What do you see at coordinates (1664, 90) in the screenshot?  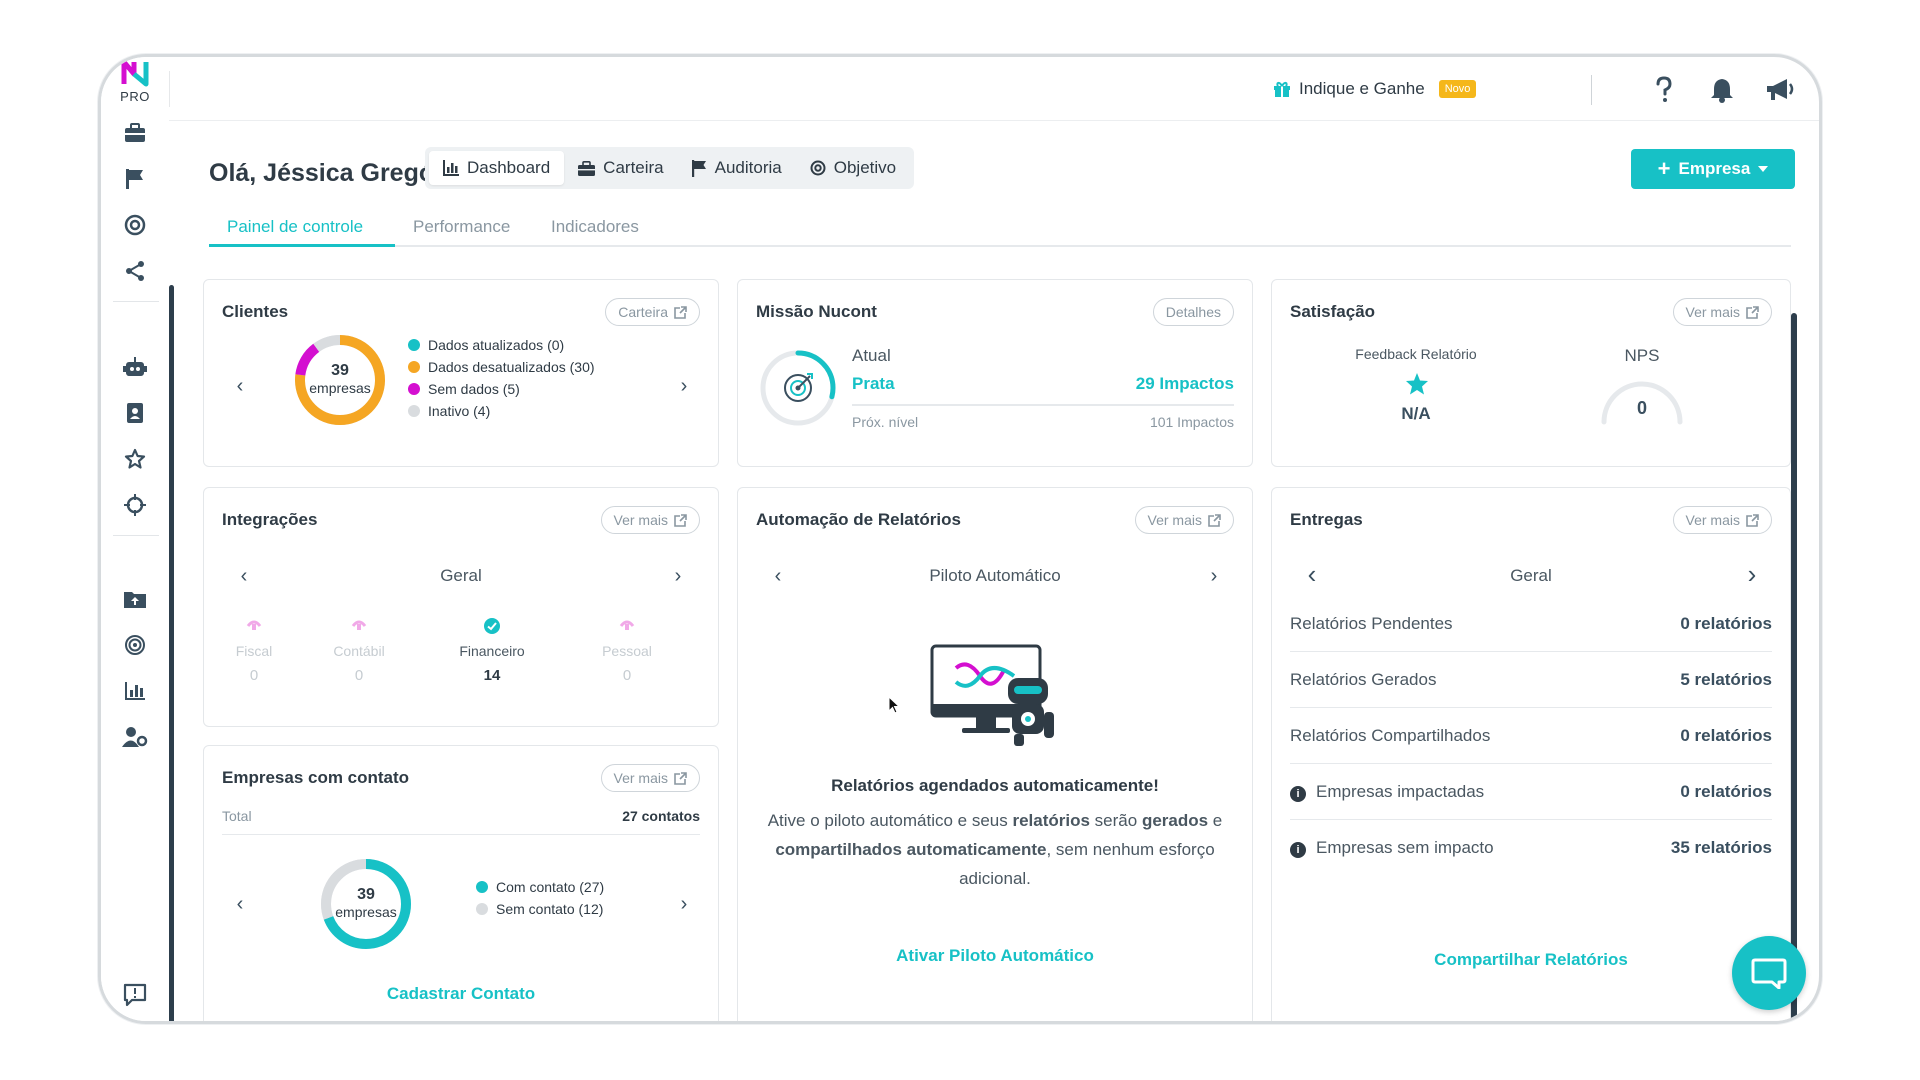 I see `help-icon` at bounding box center [1664, 90].